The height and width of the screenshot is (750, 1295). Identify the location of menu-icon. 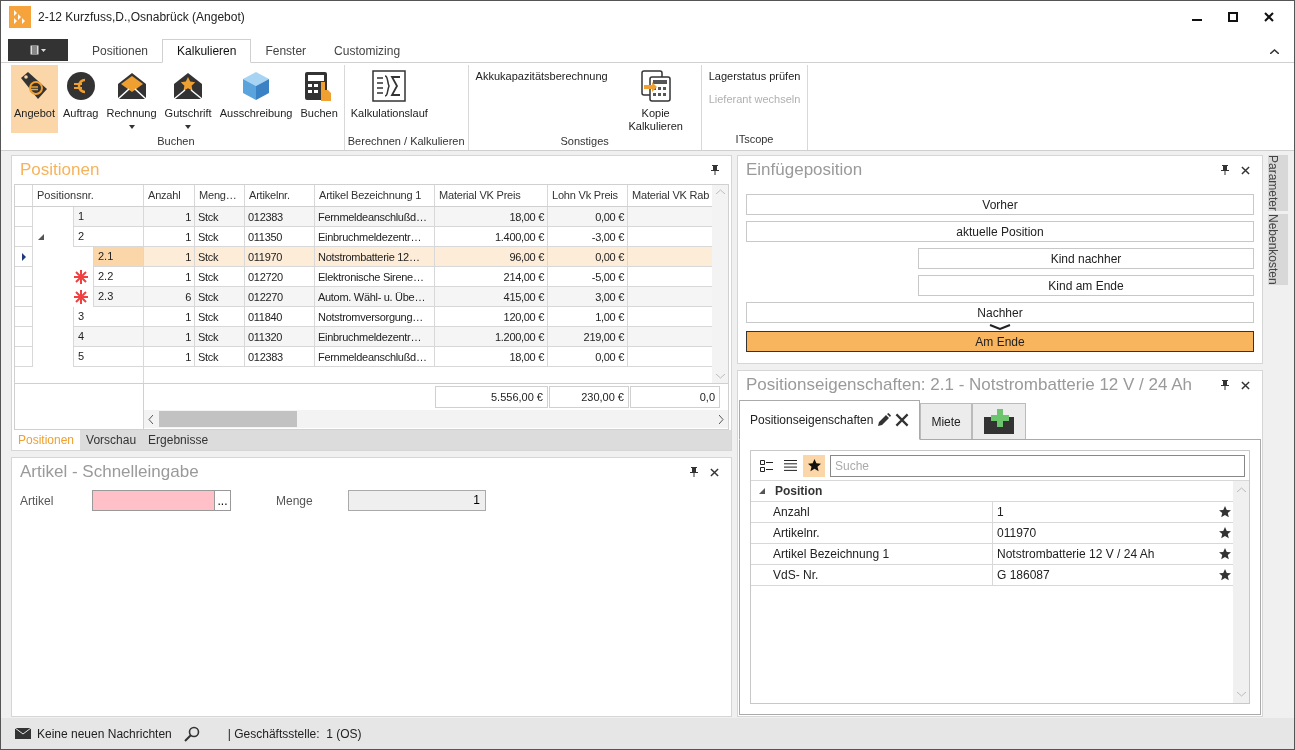
(38, 50).